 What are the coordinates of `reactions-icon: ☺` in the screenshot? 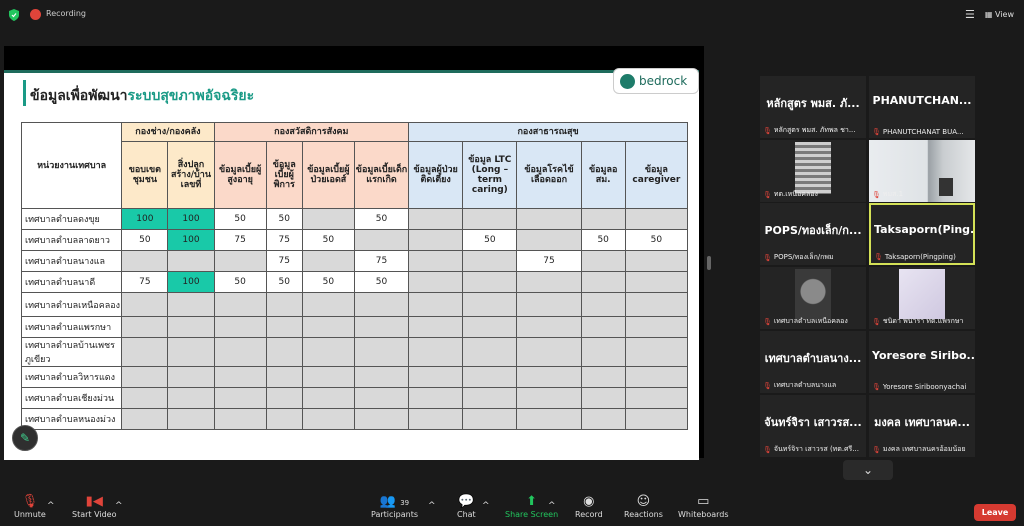 It's located at (643, 501).